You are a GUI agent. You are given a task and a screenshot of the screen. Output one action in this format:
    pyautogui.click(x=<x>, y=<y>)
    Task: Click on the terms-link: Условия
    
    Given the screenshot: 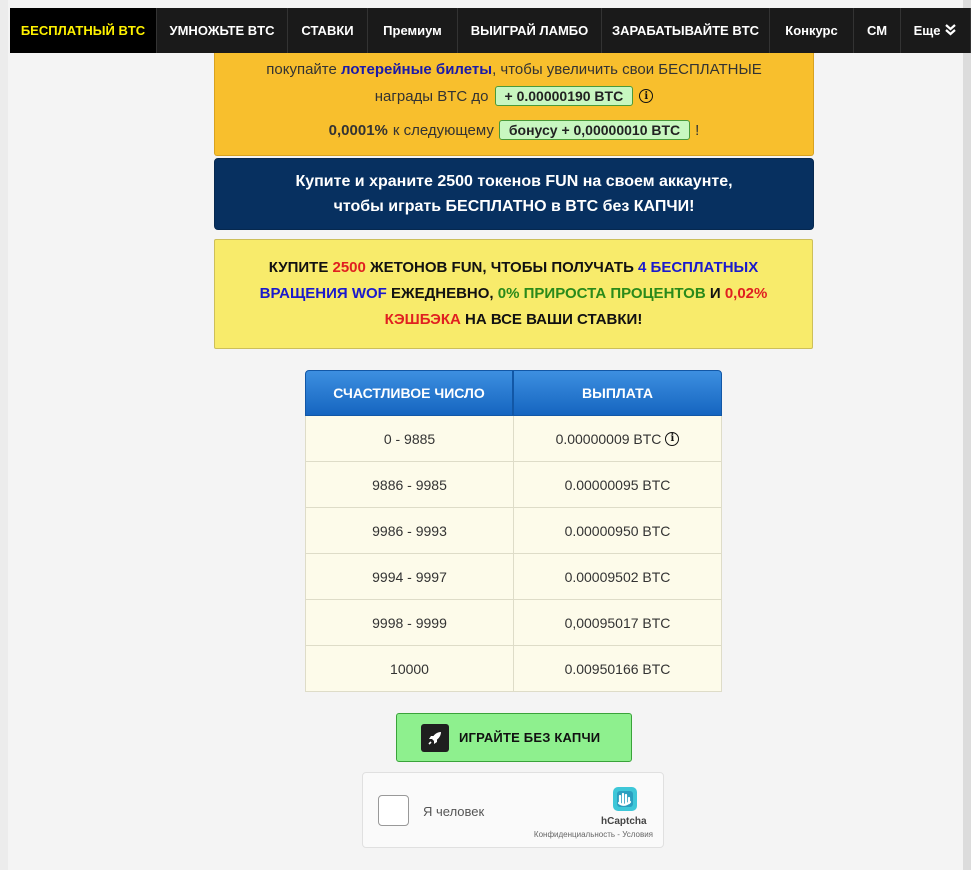 What is the action you would take?
    pyautogui.click(x=637, y=834)
    